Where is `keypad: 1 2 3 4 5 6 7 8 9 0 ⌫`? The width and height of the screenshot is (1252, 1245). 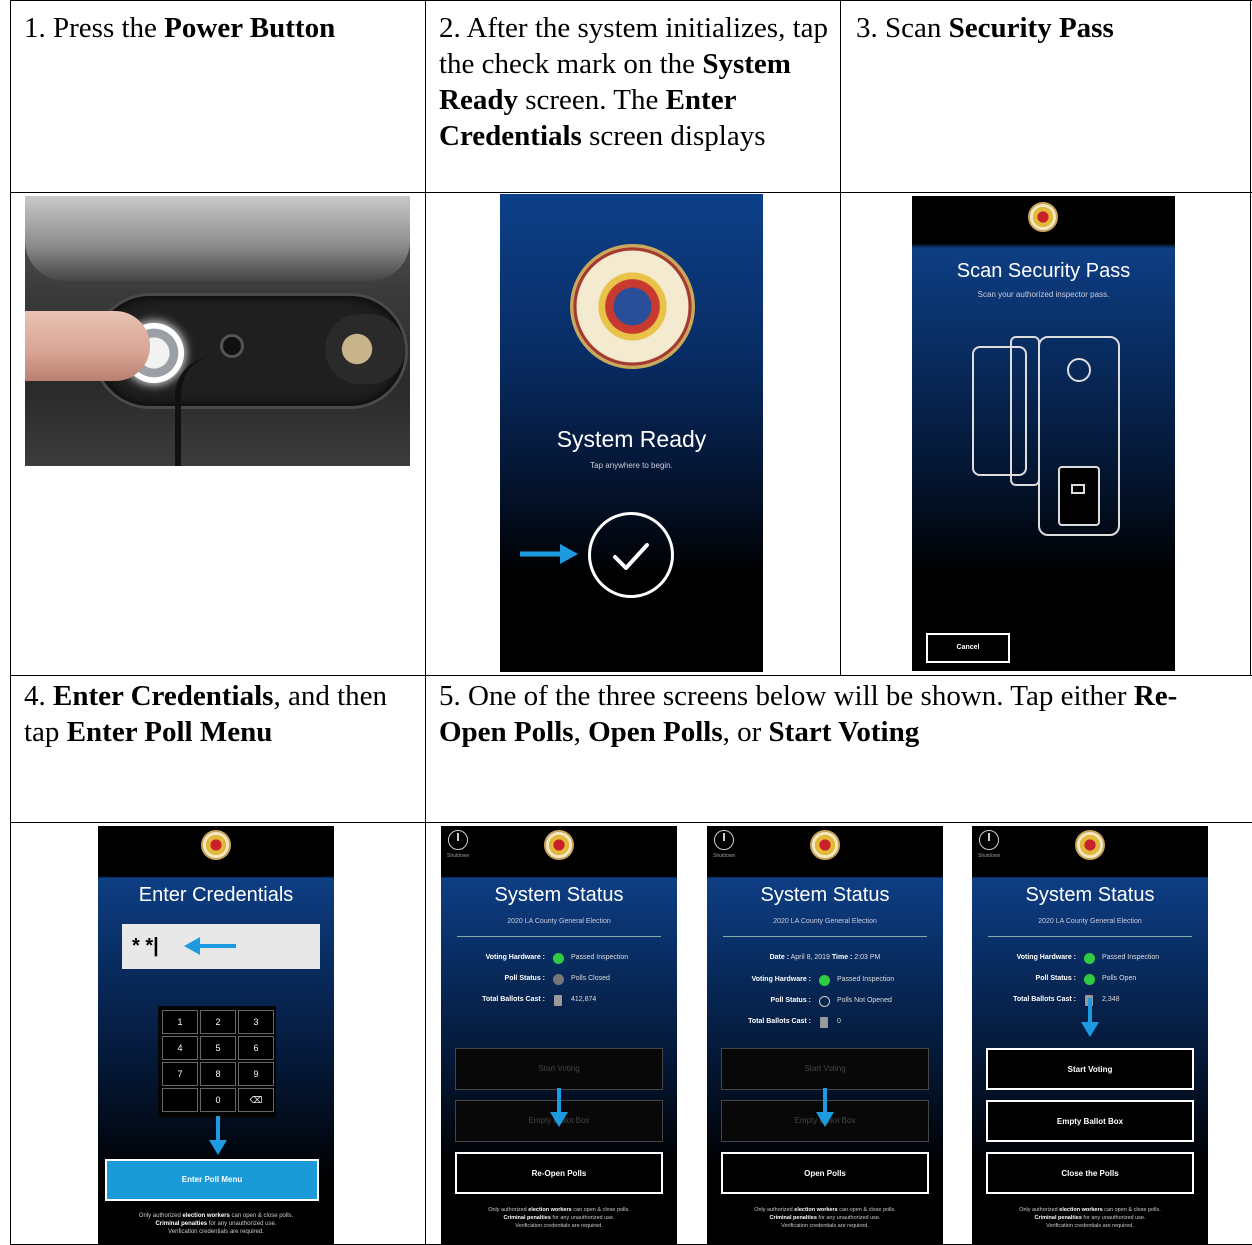
keypad: 1 2 3 4 5 6 7 8 9 0 ⌫ is located at coordinates (217, 1062).